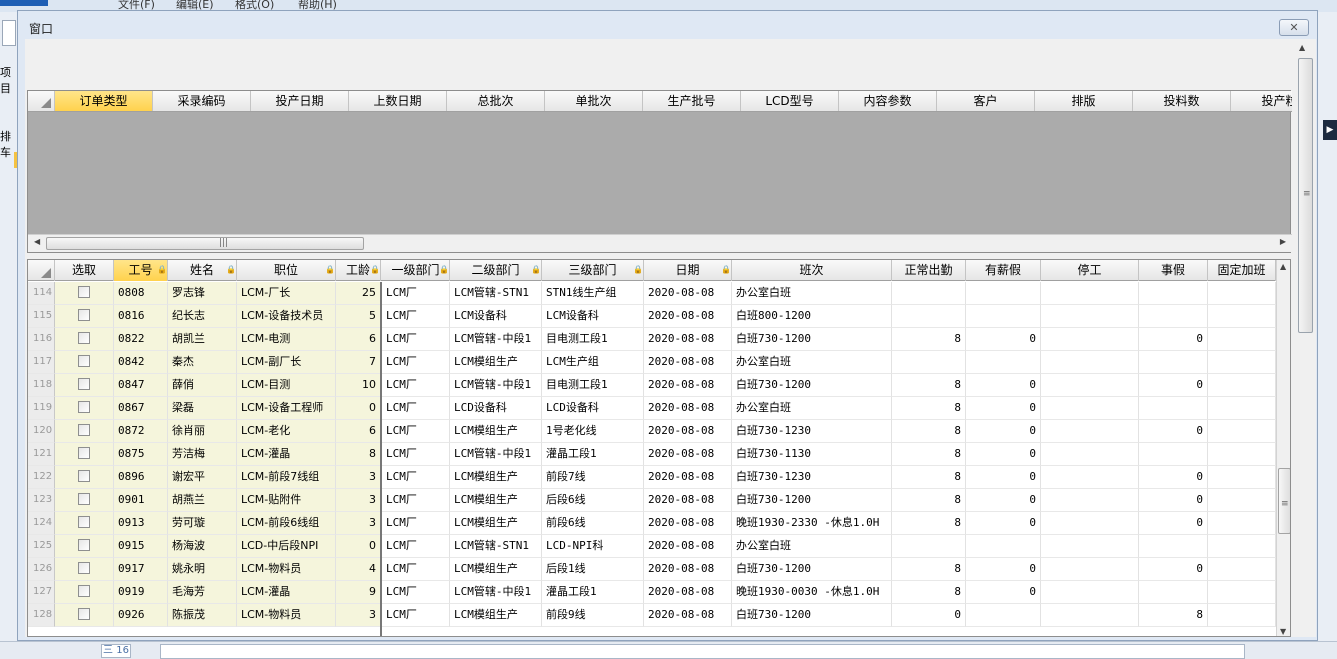  I want to click on col-content-params: 内容参数, so click(888, 101).